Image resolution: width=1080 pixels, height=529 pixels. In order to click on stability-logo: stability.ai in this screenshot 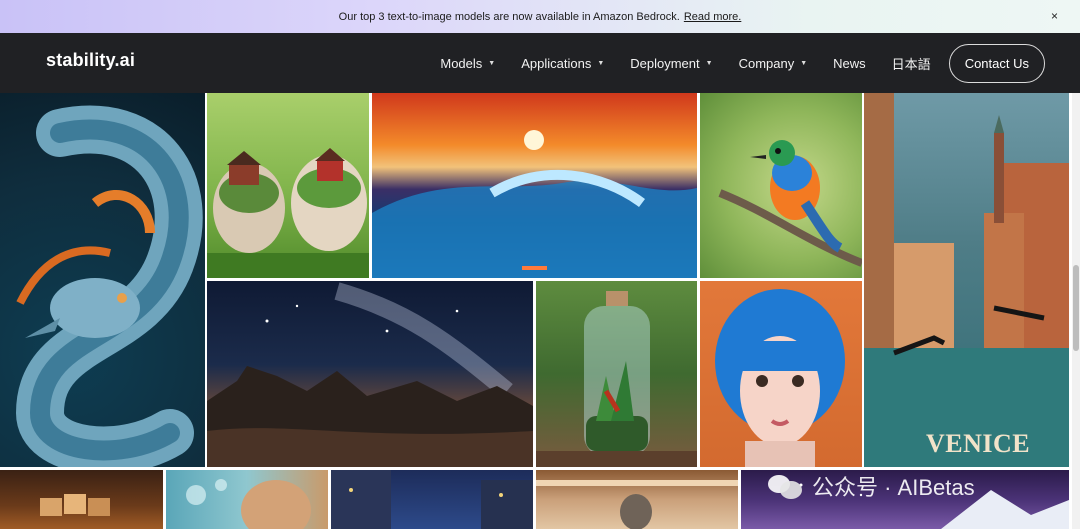, I will do `click(90, 60)`.